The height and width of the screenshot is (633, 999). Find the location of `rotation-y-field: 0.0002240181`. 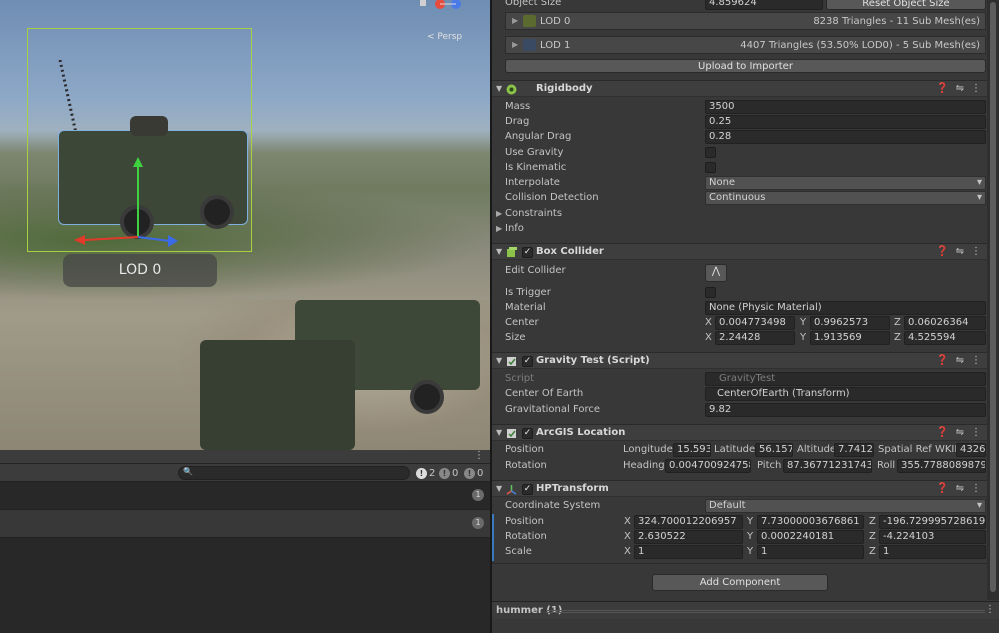

rotation-y-field: 0.0002240181 is located at coordinates (810, 537).